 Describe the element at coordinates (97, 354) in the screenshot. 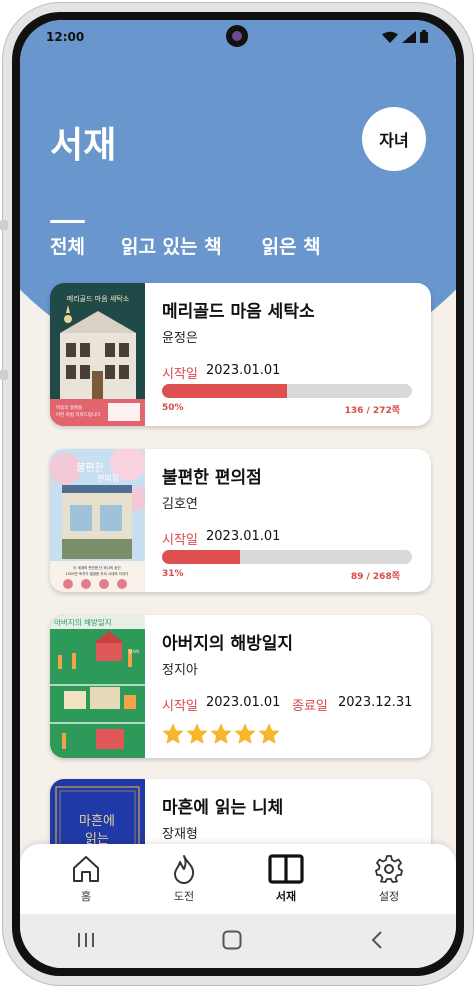

I see `book-cover-1: 메리골드 마음 세탁소 마음의 얼룩을 어떤 마법 지워드립니다` at that location.